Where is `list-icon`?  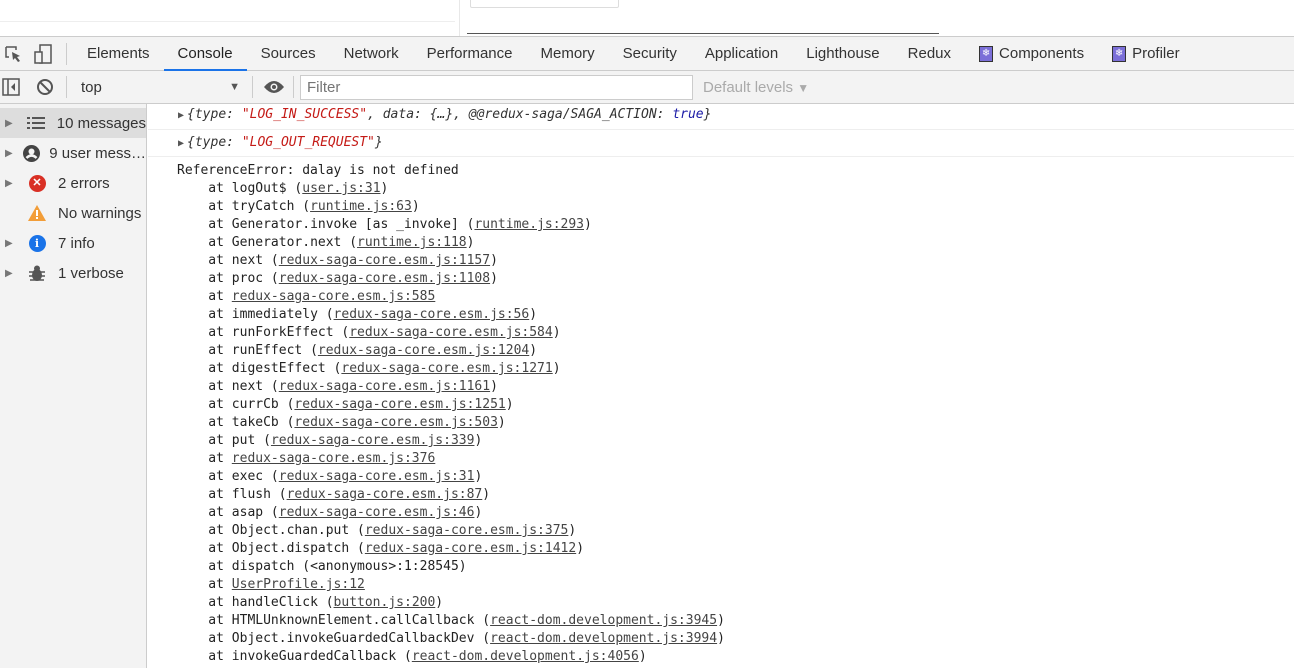 list-icon is located at coordinates (36, 123).